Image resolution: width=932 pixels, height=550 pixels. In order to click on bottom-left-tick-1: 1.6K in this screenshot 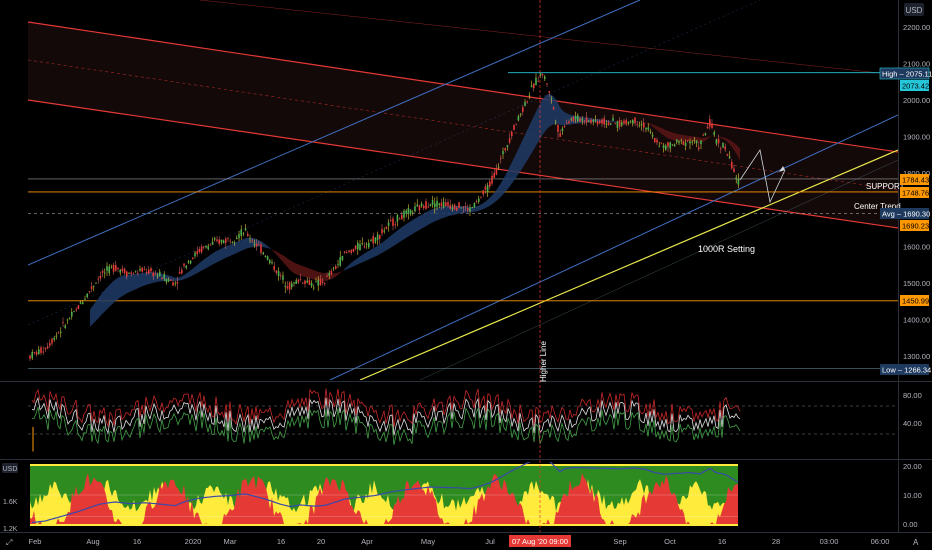, I will do `click(10, 502)`.